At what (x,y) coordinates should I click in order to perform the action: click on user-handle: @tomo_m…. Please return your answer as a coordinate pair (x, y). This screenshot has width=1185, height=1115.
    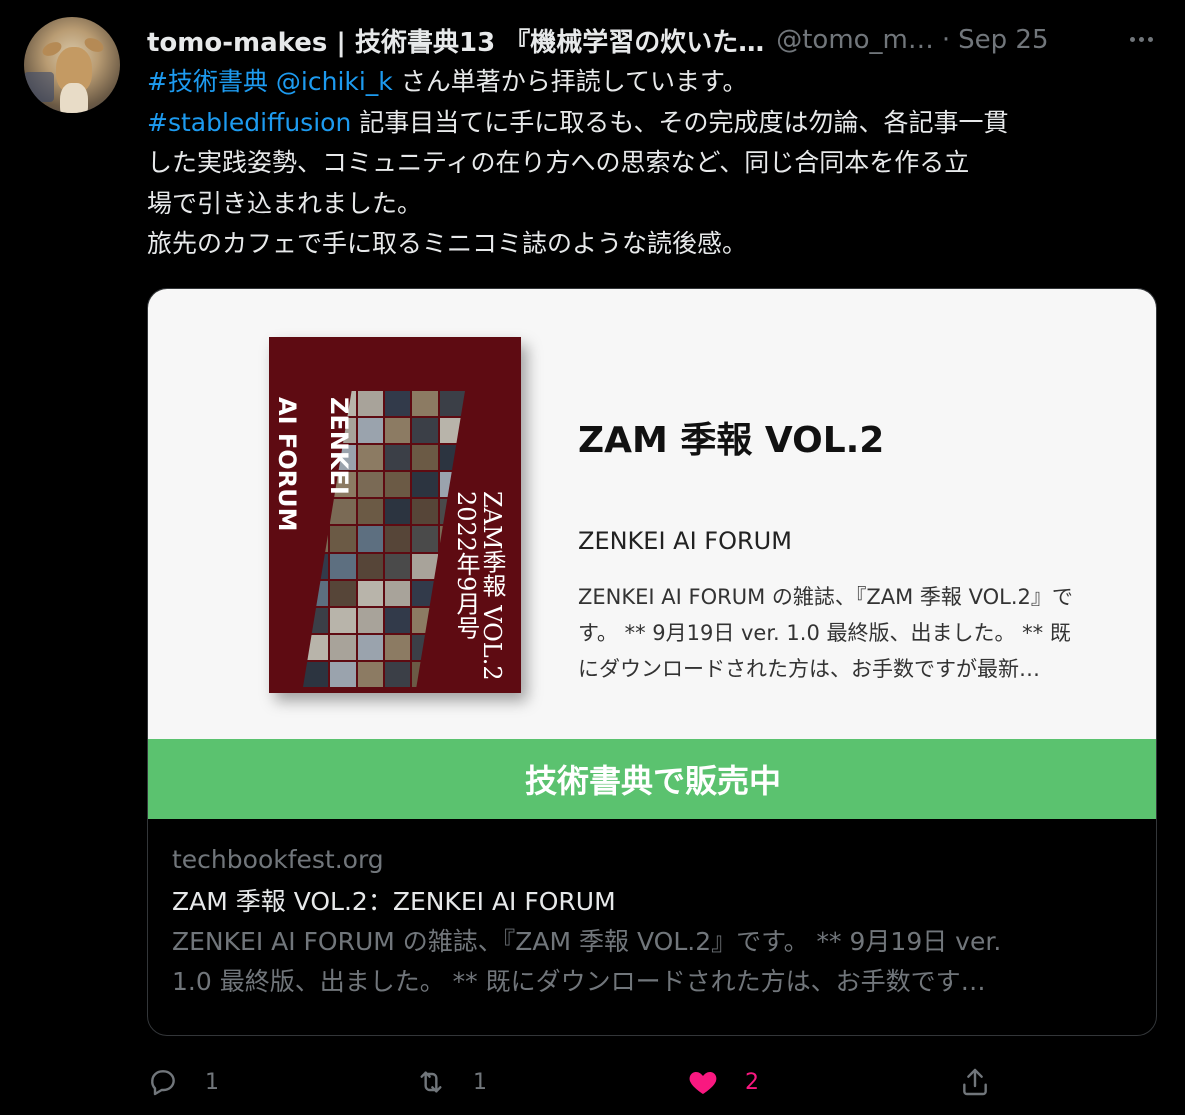
    Looking at the image, I should click on (855, 40).